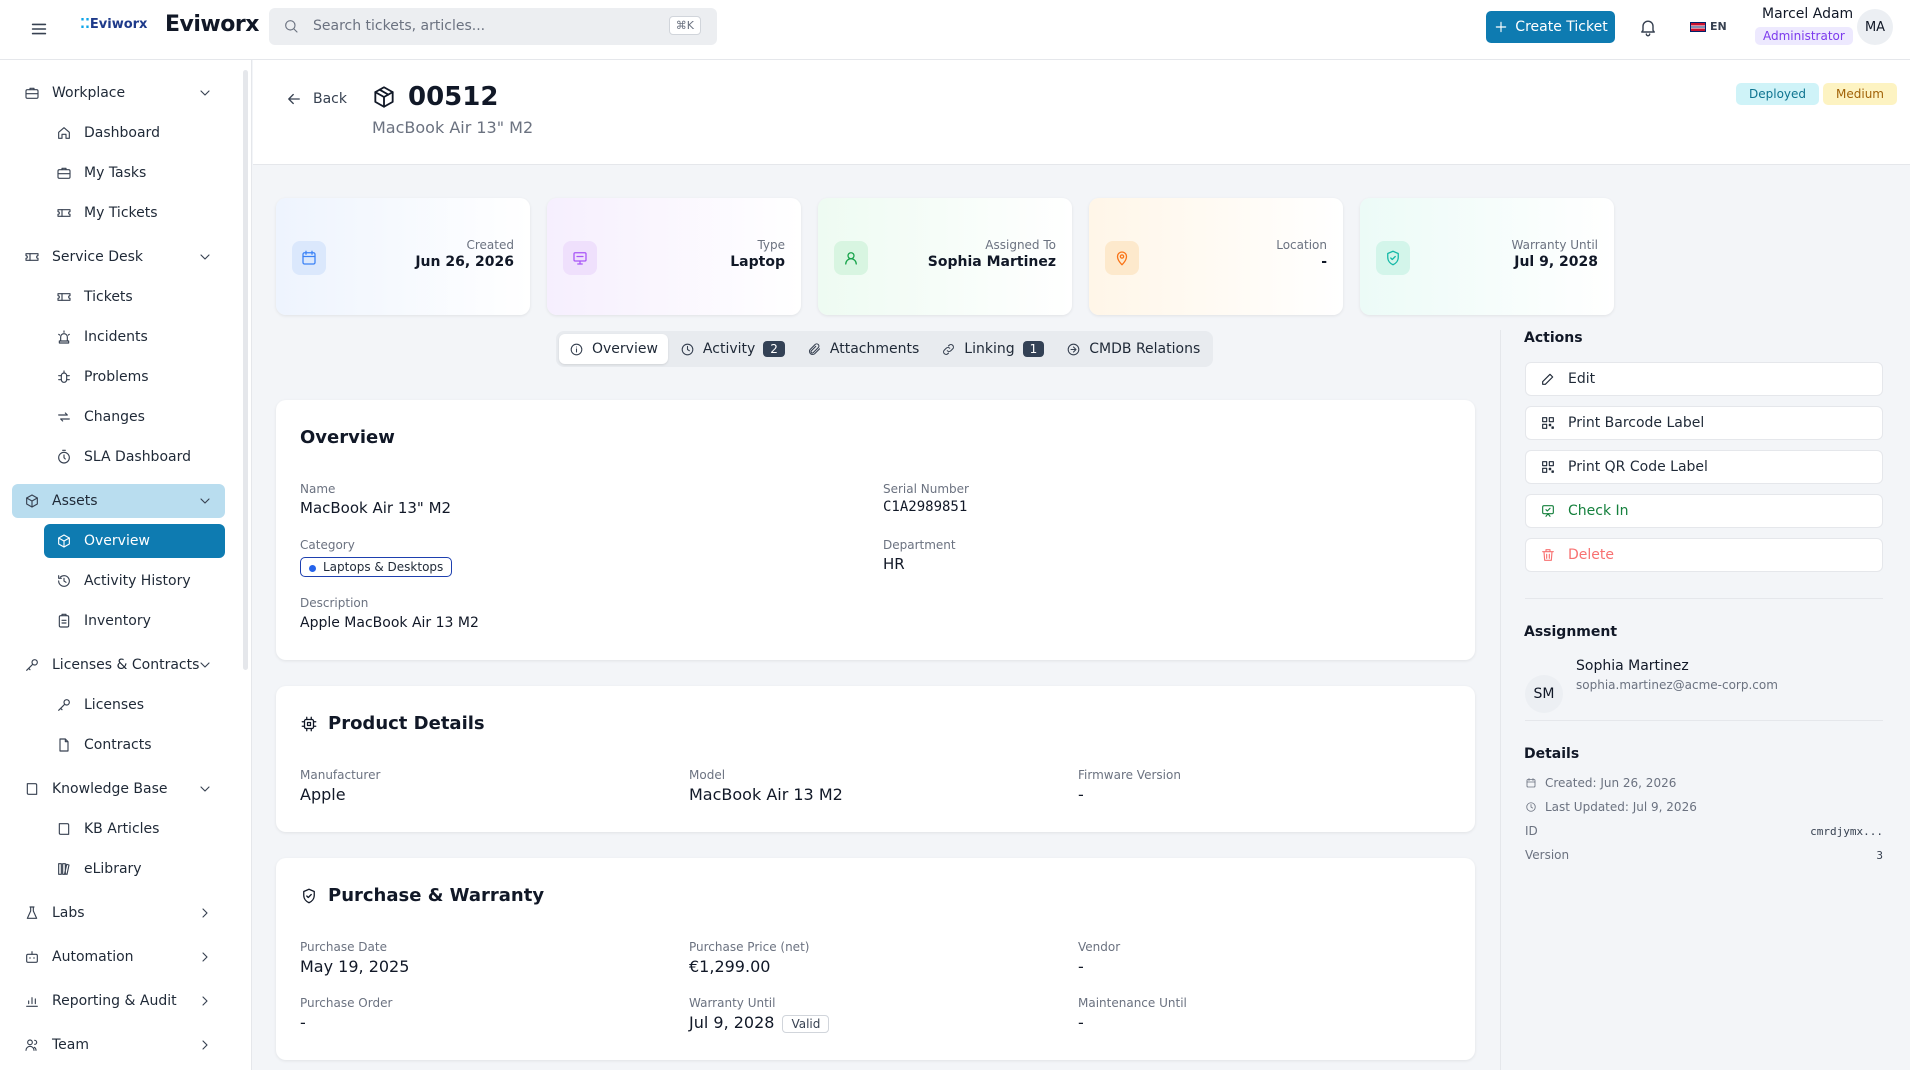  Describe the element at coordinates (134, 337) in the screenshot. I see `sidebar-item-incidents: Incidents` at that location.